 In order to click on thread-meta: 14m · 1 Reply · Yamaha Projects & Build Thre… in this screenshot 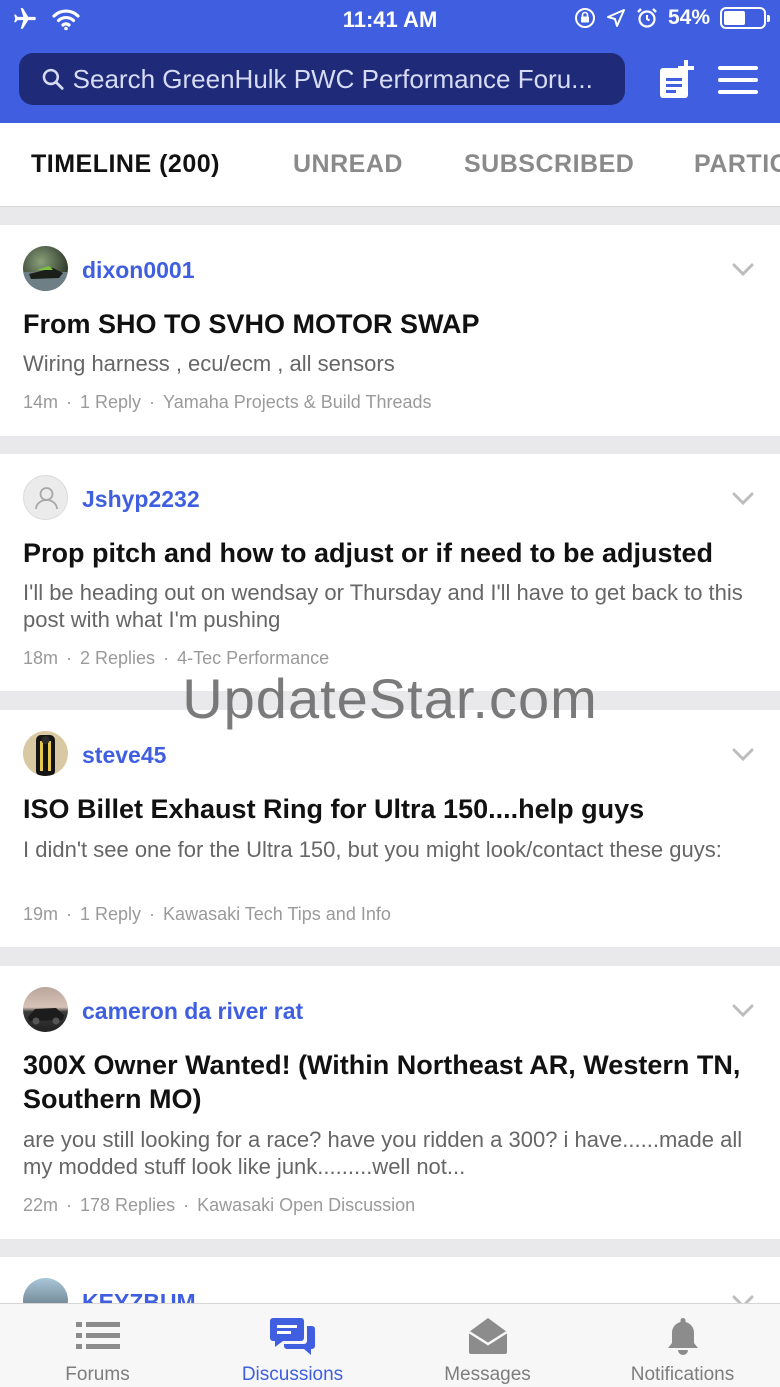, I will do `click(227, 402)`.